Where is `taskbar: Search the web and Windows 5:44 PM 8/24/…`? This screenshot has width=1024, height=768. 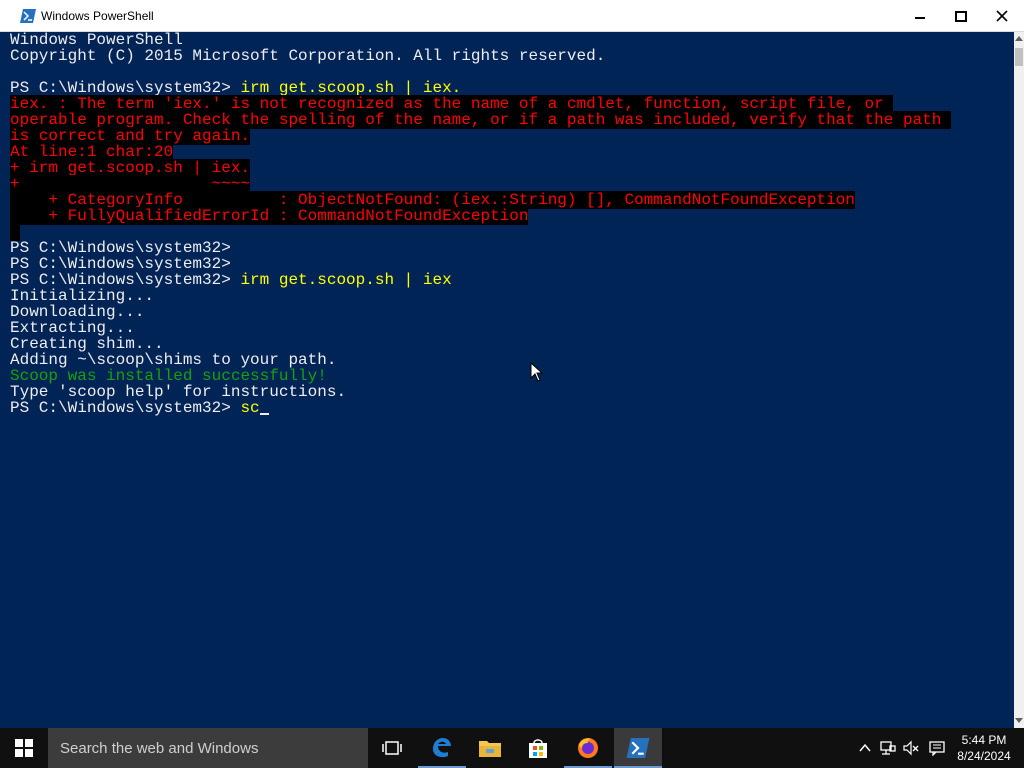 taskbar: Search the web and Windows 5:44 PM 8/24/… is located at coordinates (512, 748).